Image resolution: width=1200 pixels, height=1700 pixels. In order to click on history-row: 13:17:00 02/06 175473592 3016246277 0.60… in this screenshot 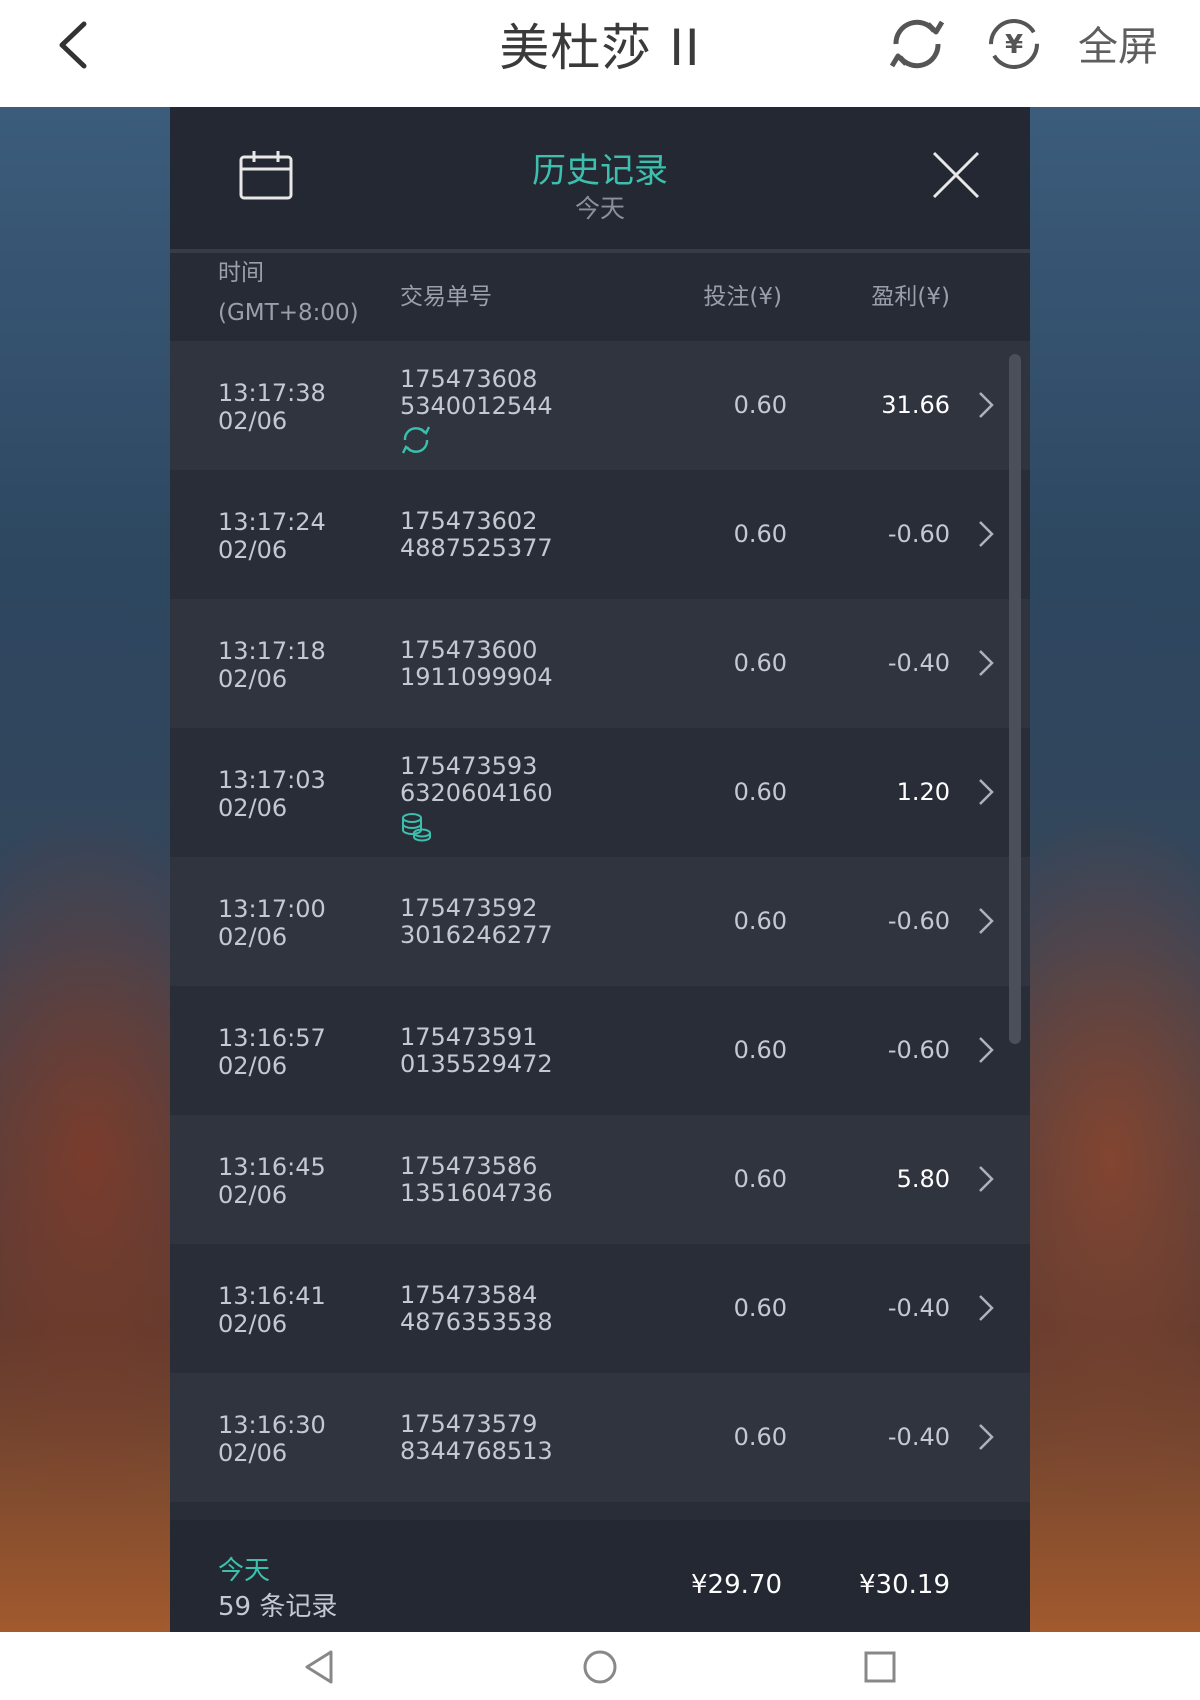, I will do `click(600, 921)`.